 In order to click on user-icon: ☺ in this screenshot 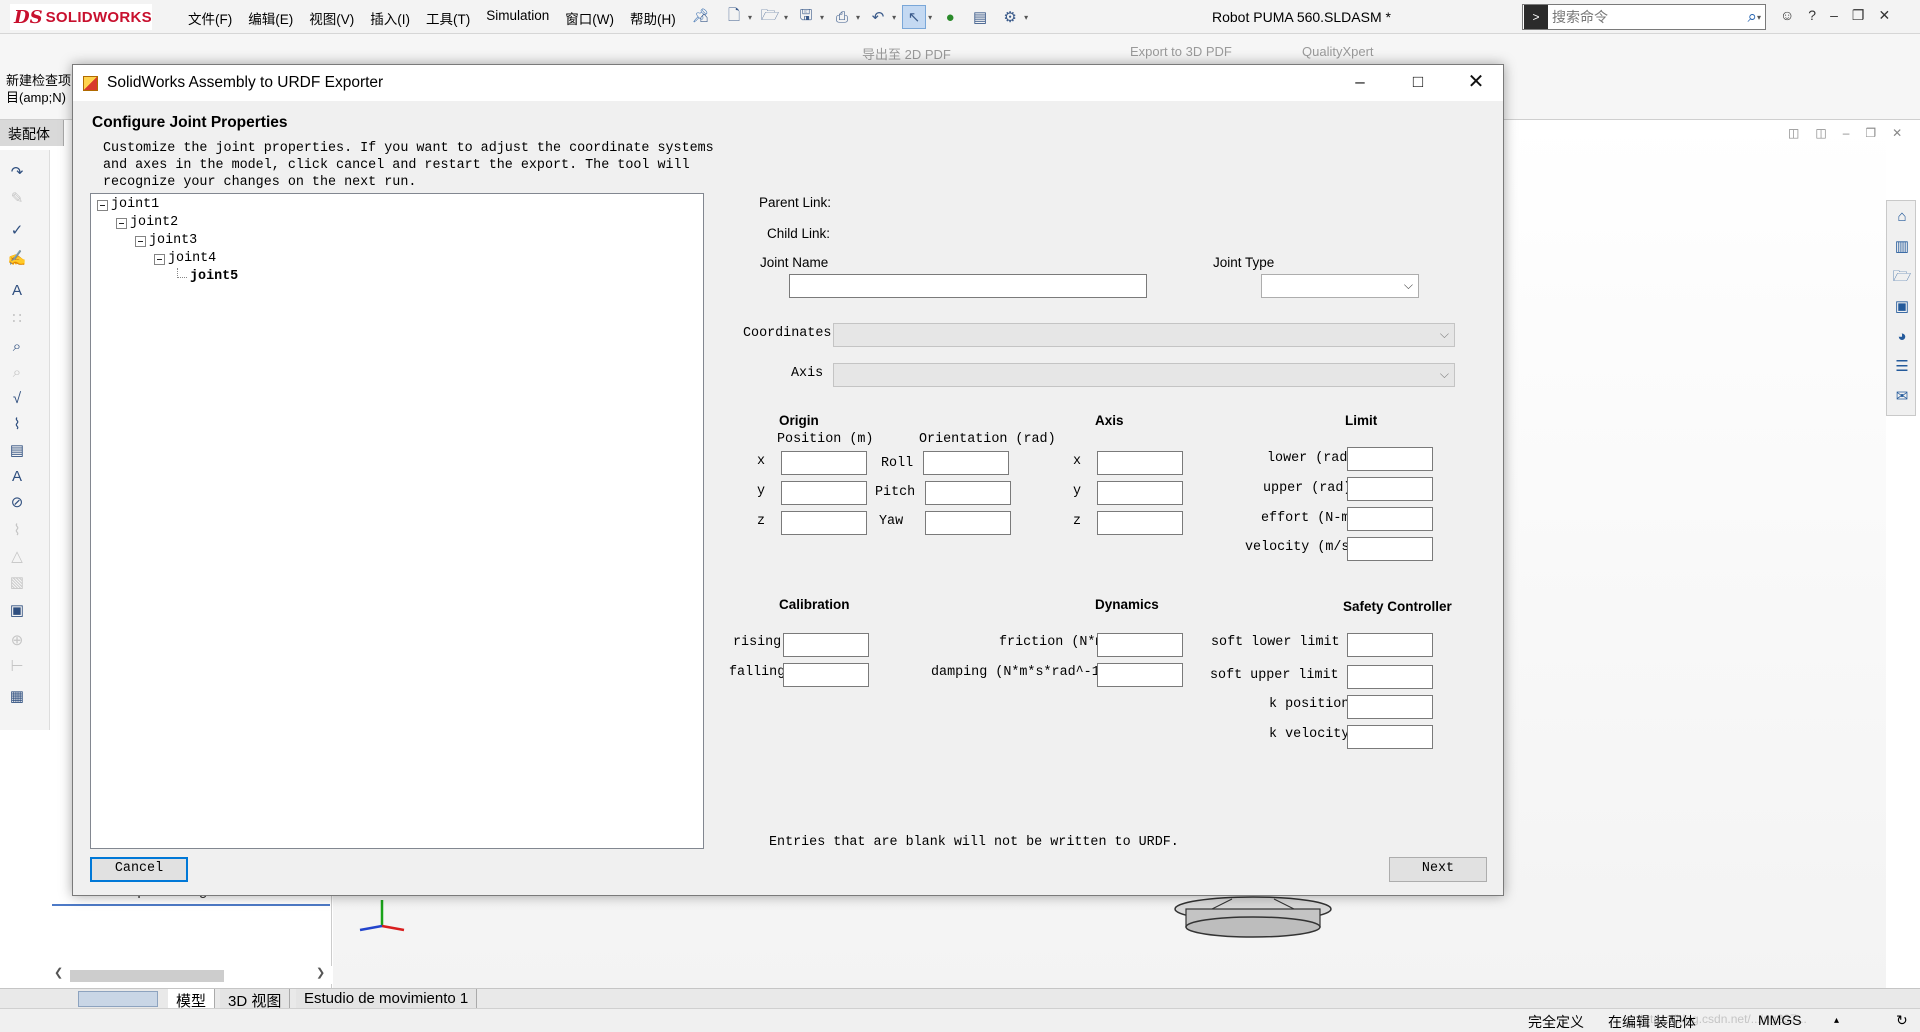, I will do `click(1787, 15)`.